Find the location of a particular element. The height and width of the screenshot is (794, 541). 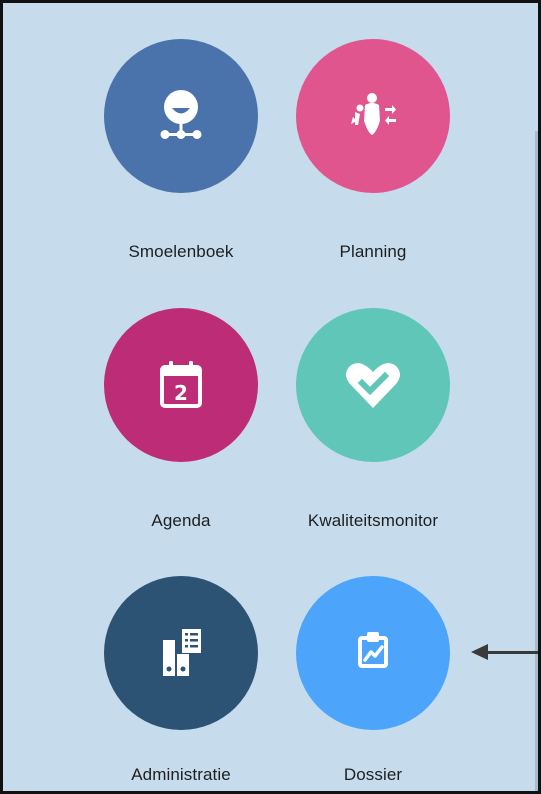

dossier-label: Dossier is located at coordinates (373, 774).